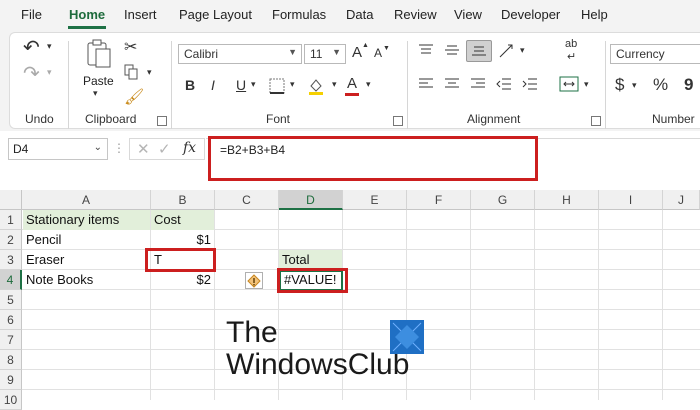 This screenshot has height=410, width=700. Describe the element at coordinates (407, 337) in the screenshot. I see `windows-logo-icon` at that location.